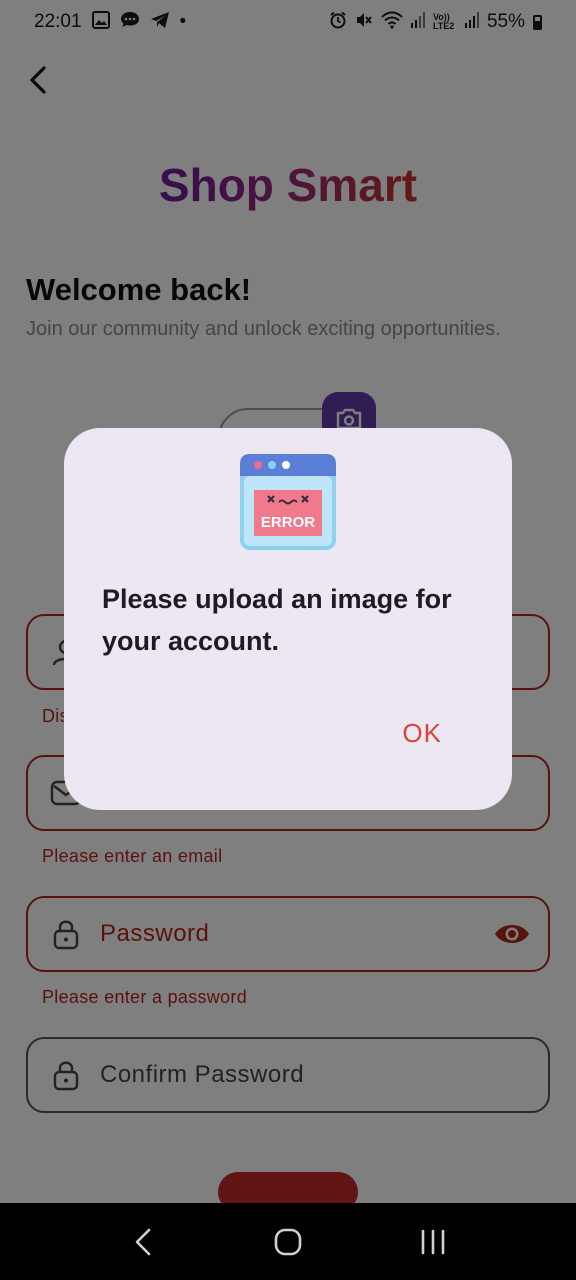 The image size is (576, 1280). I want to click on nav-back-button, so click(143, 1242).